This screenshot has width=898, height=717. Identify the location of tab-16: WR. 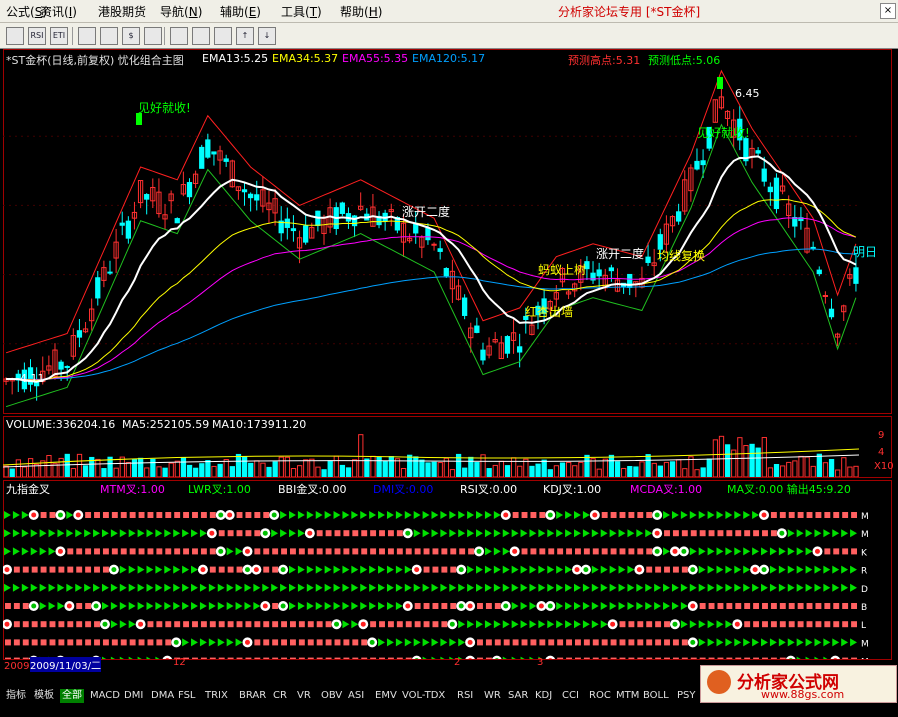
(492, 696).